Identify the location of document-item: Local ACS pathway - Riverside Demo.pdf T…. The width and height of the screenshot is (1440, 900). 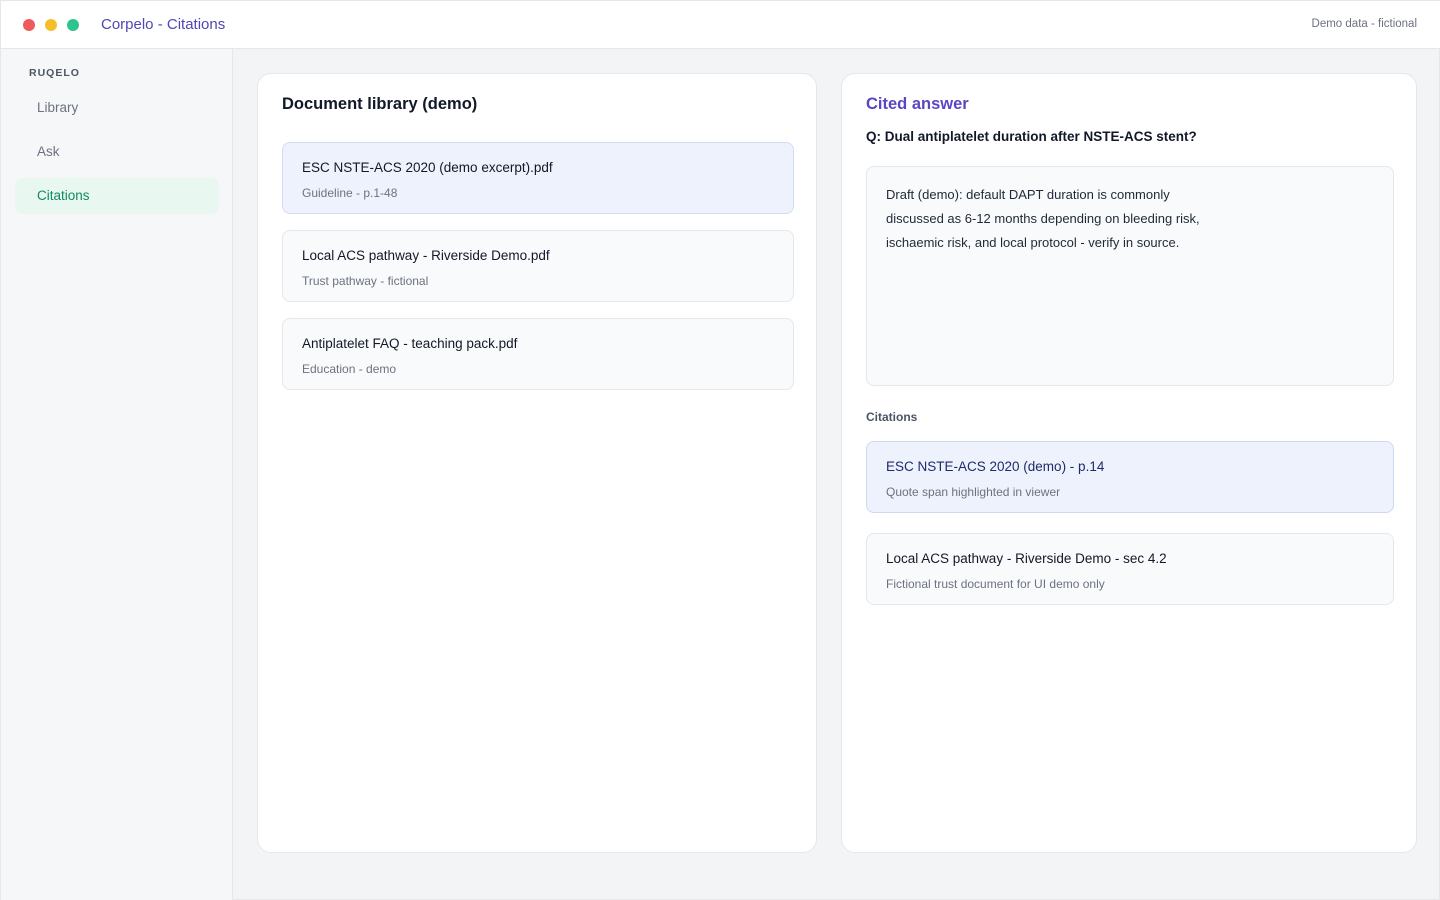
(538, 266).